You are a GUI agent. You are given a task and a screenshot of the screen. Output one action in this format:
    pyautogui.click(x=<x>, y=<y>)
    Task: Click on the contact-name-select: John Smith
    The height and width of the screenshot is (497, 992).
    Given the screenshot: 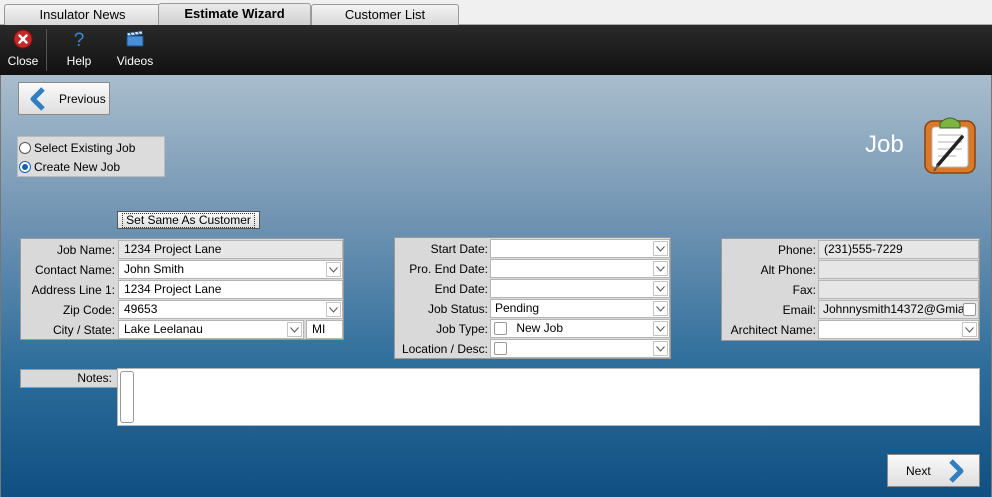 What is the action you would take?
    pyautogui.click(x=230, y=269)
    